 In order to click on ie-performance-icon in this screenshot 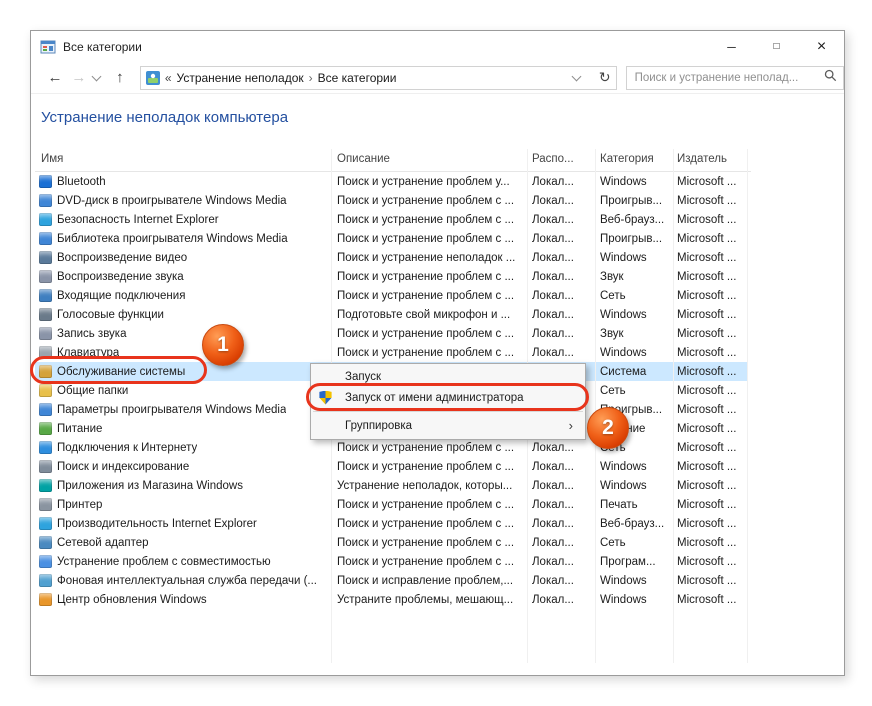, I will do `click(45, 523)`.